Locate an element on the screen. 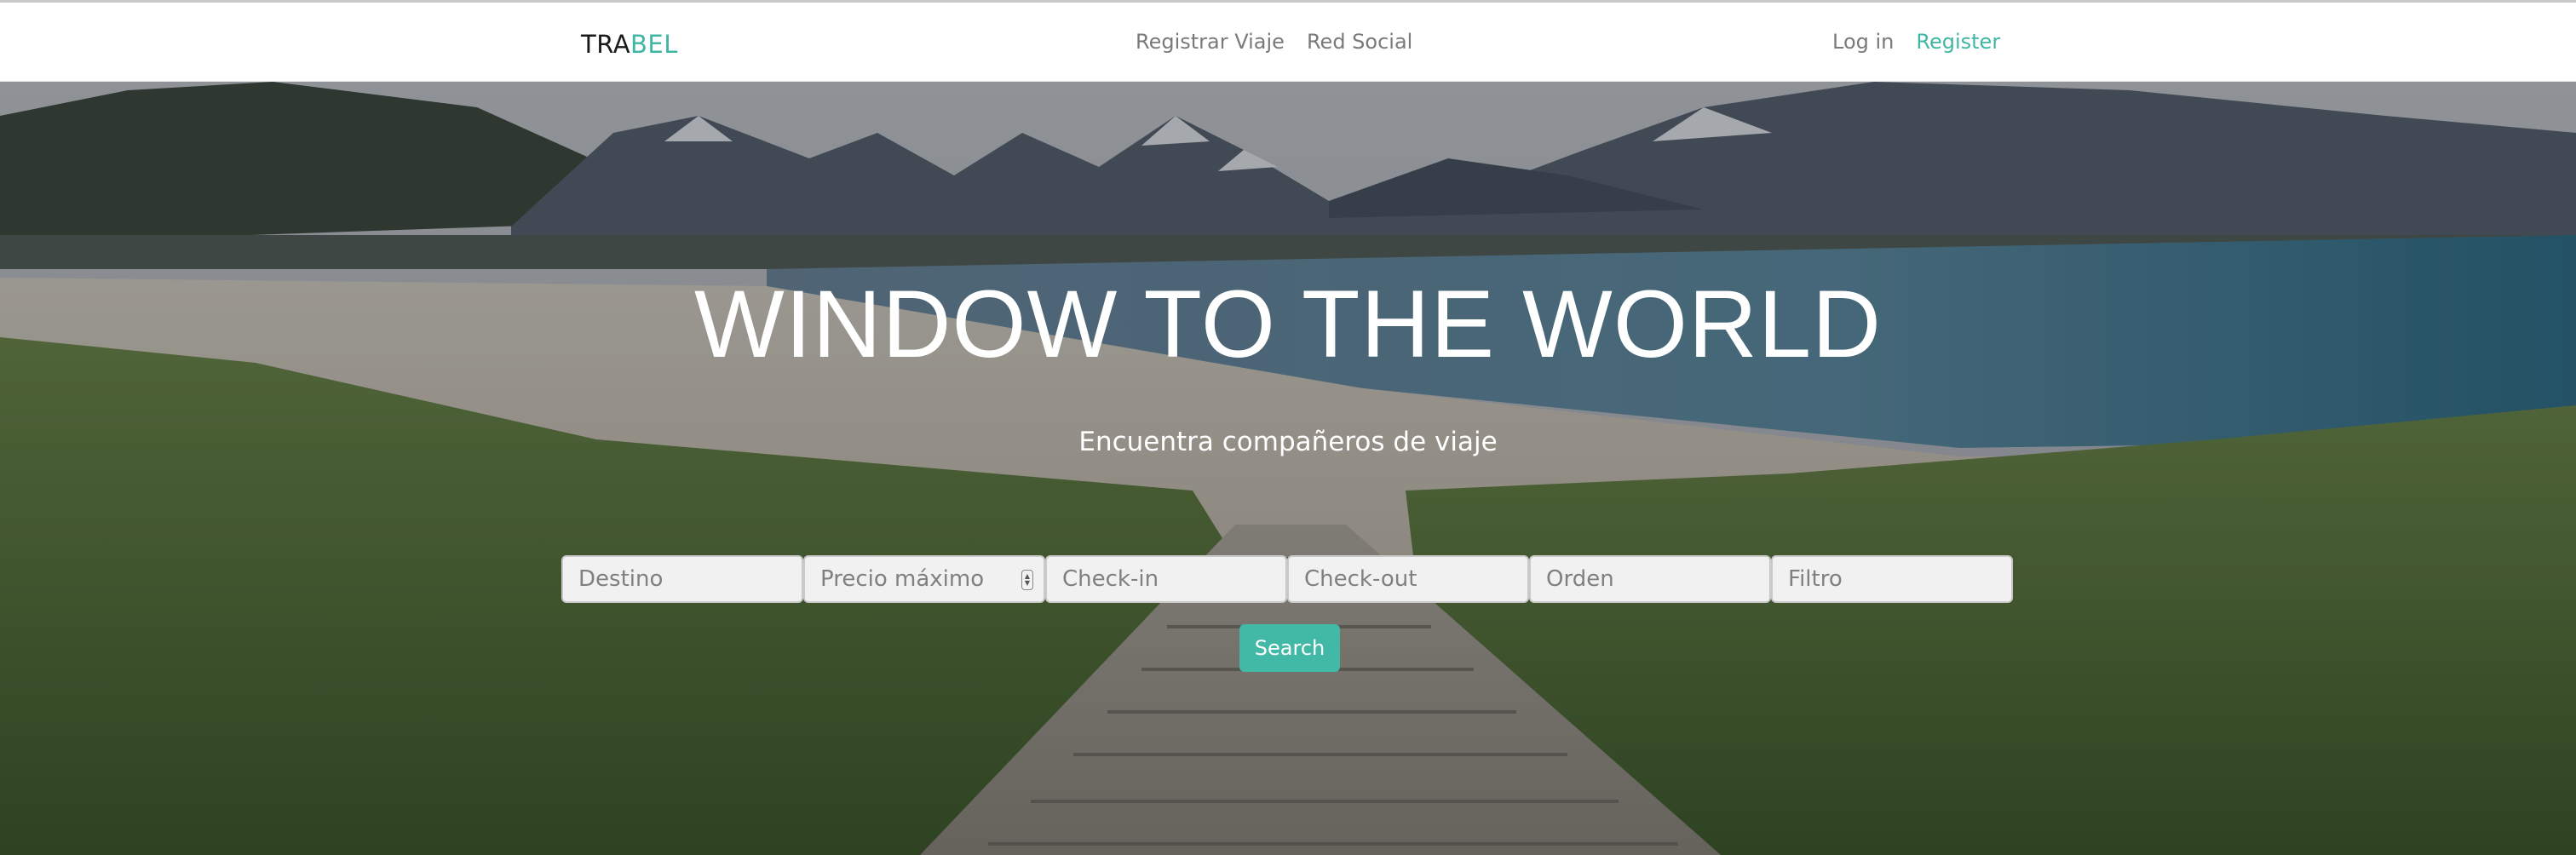 Image resolution: width=2576 pixels, height=855 pixels. check-in-field: Check-in is located at coordinates (1166, 579).